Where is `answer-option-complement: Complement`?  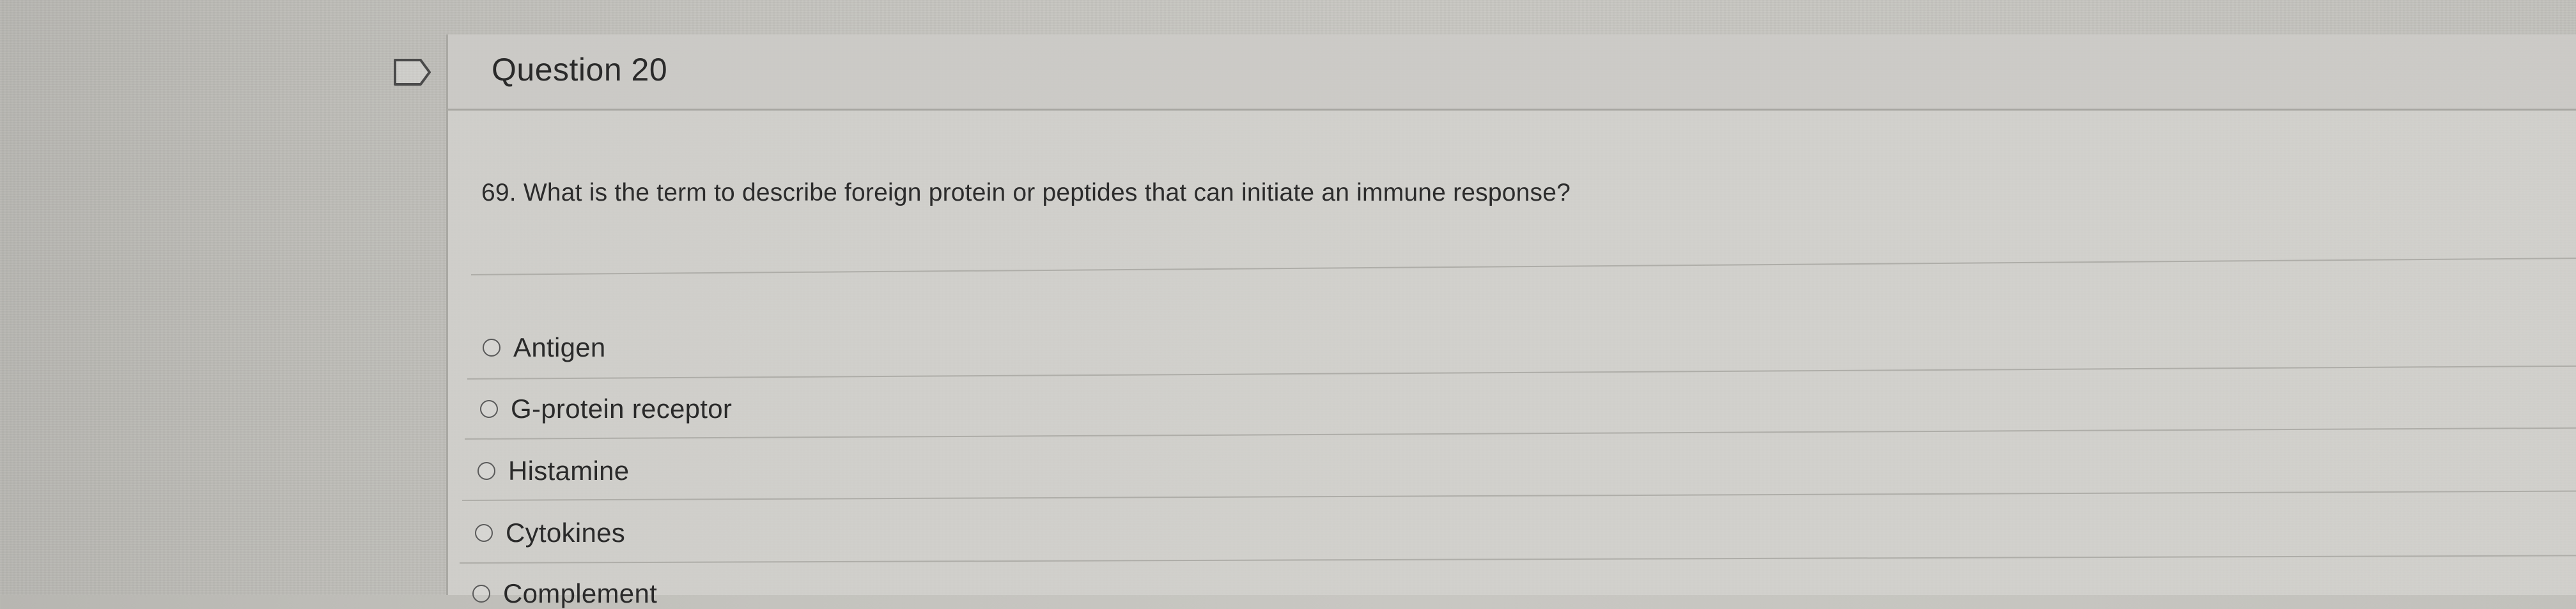
answer-option-complement: Complement is located at coordinates (564, 593).